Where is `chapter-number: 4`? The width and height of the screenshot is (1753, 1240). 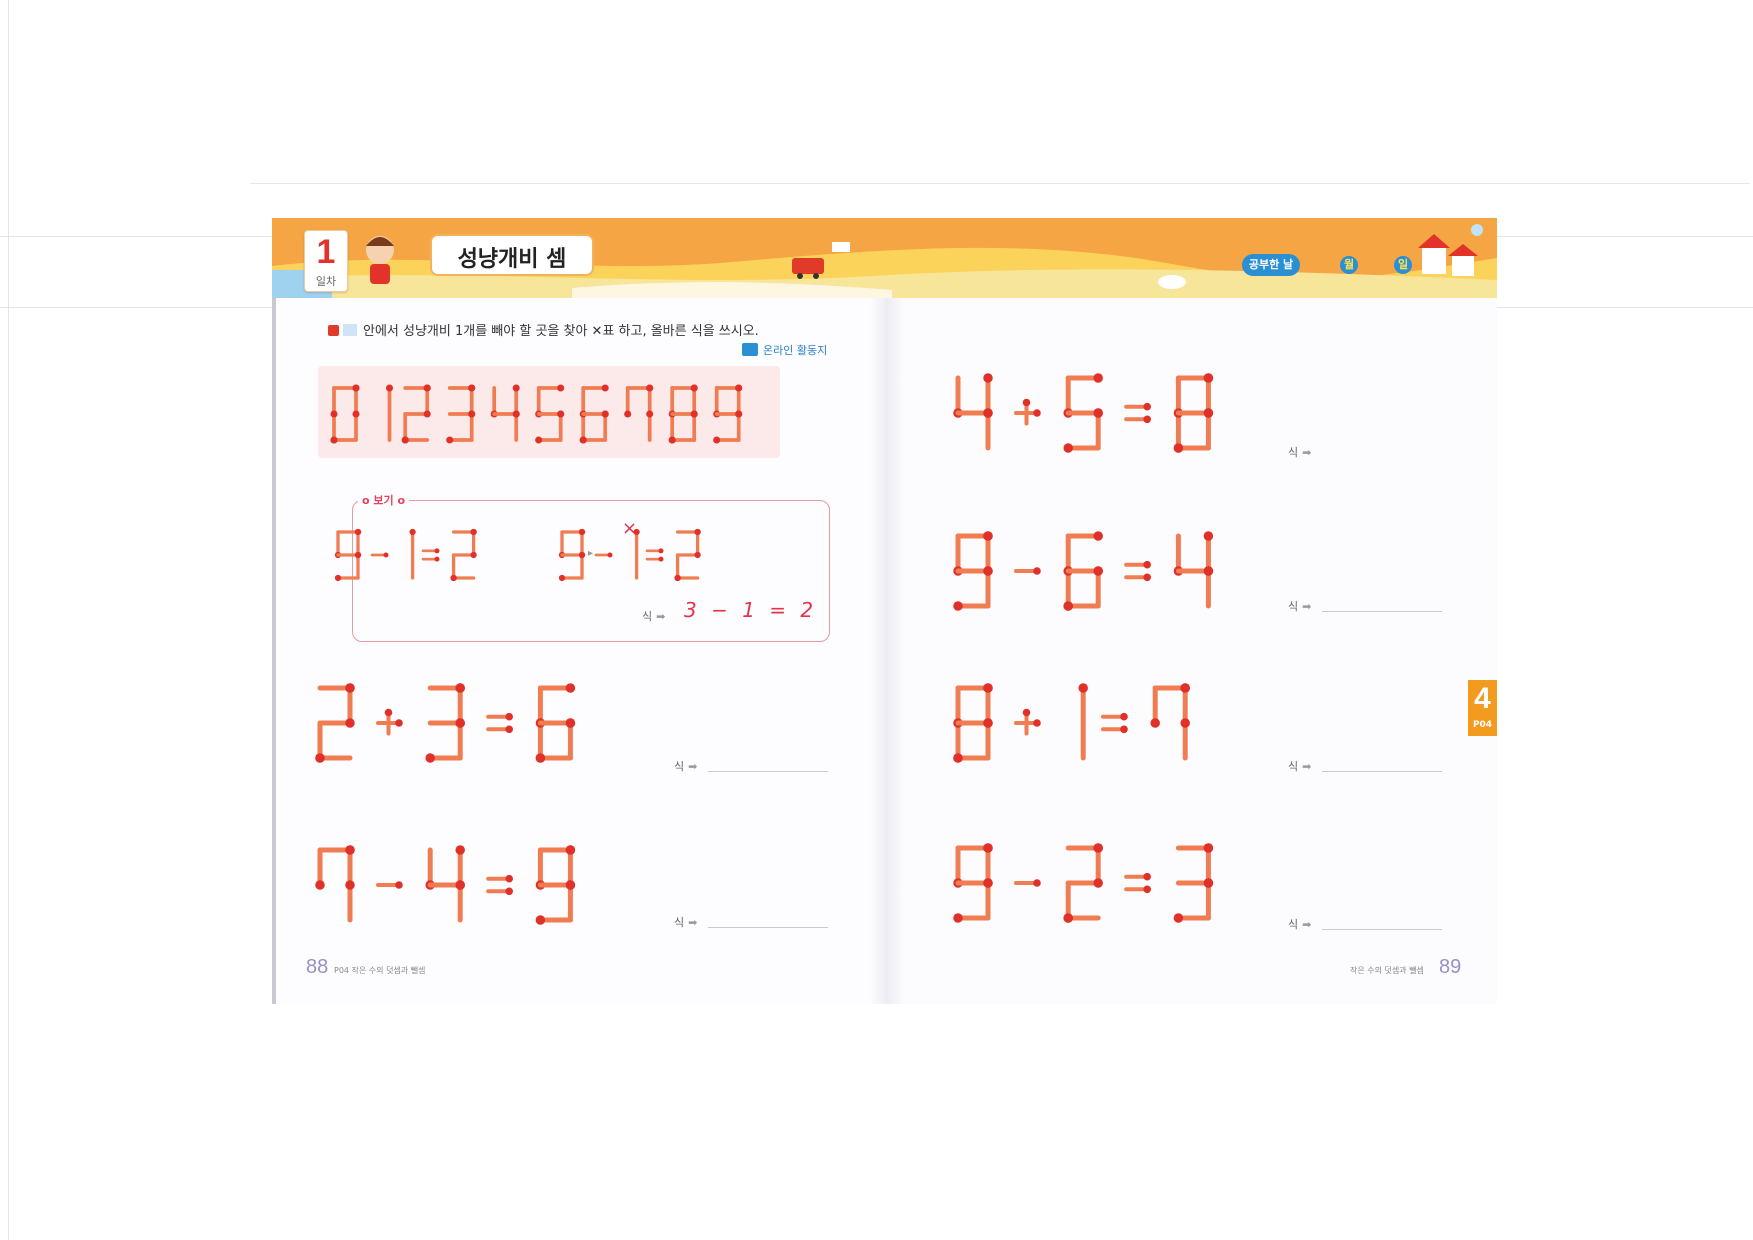
chapter-number: 4 is located at coordinates (1482, 698).